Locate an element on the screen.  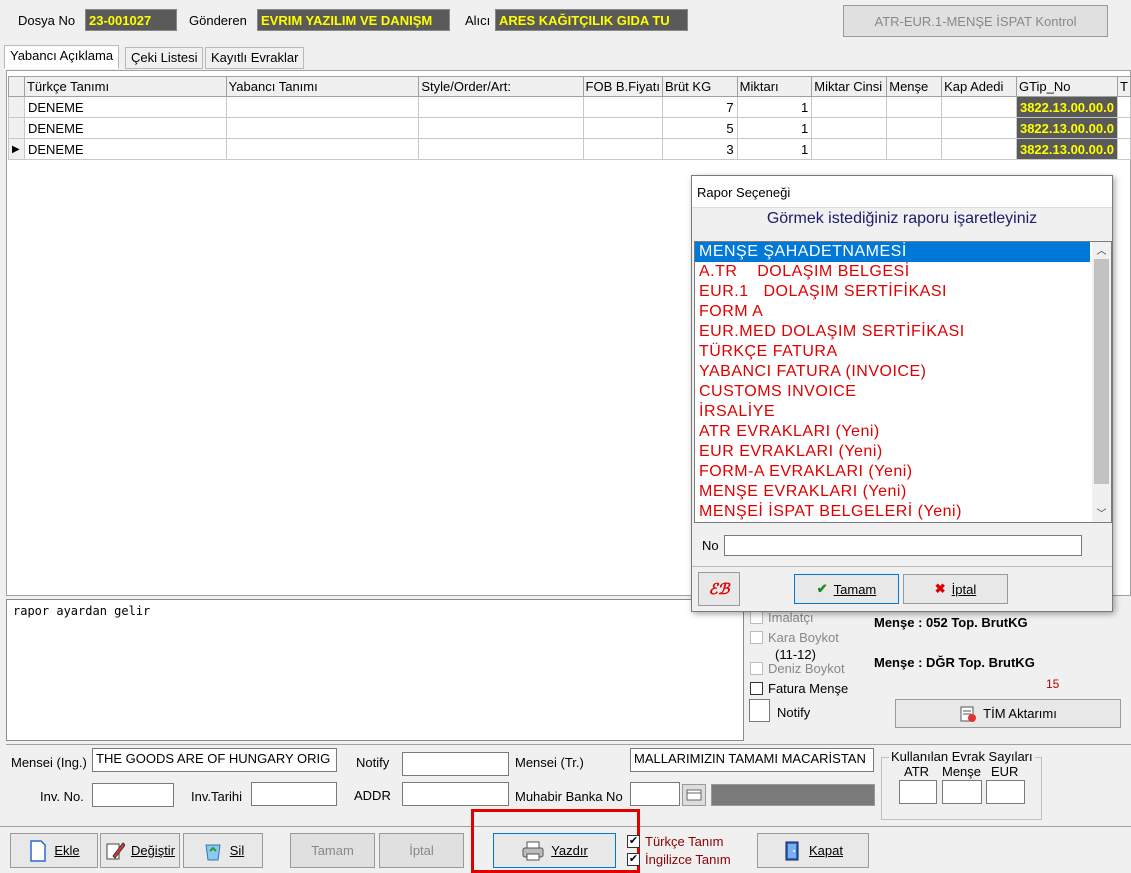
ingilizce-tanim-checkbox: ✔ is located at coordinates (633, 859).